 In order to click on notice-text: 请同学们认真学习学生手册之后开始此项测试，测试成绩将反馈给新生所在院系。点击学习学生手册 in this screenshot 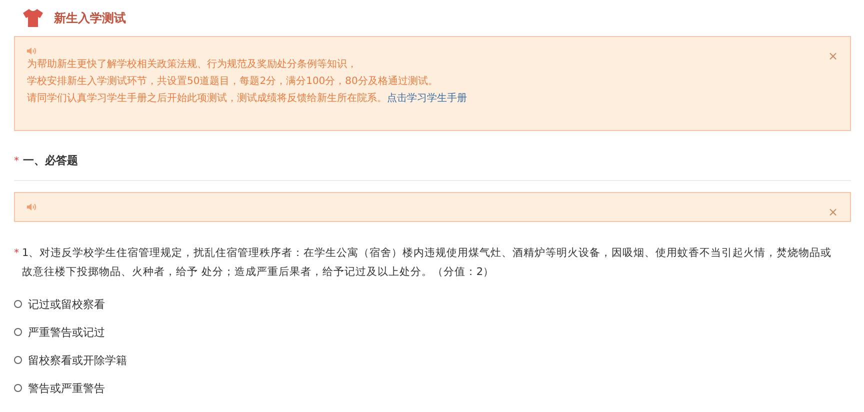, I will do `click(247, 99)`.